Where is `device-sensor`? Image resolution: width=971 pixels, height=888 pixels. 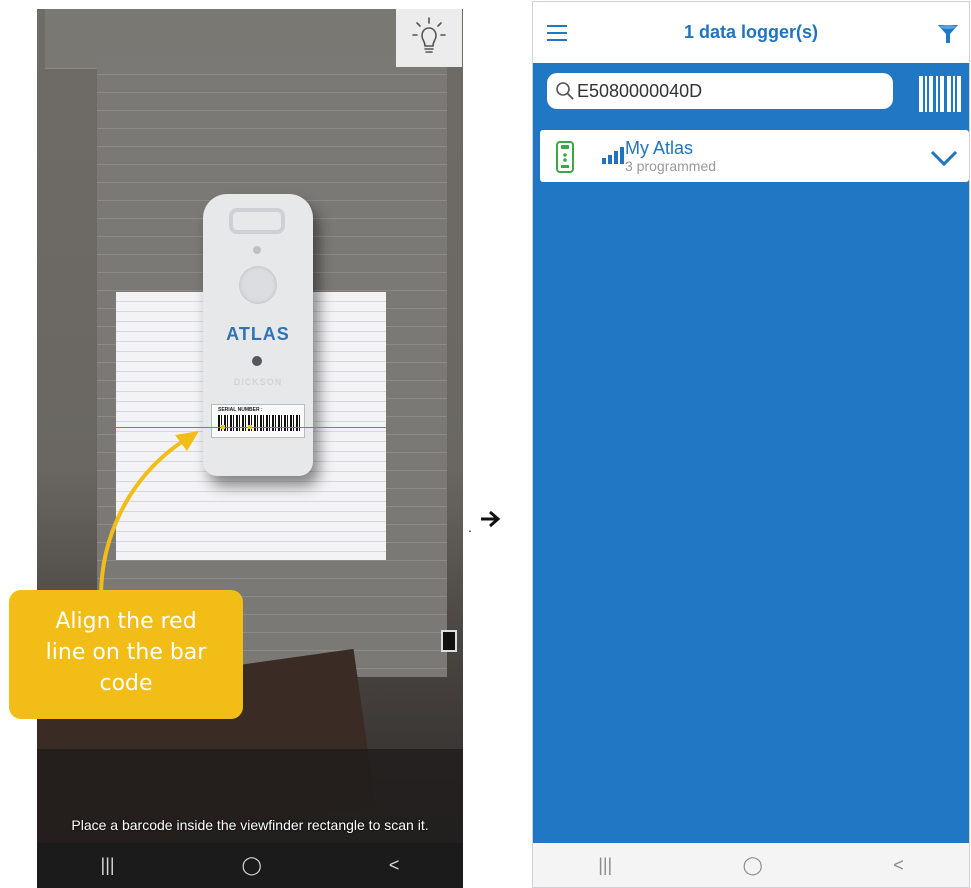 device-sensor is located at coordinates (257, 361).